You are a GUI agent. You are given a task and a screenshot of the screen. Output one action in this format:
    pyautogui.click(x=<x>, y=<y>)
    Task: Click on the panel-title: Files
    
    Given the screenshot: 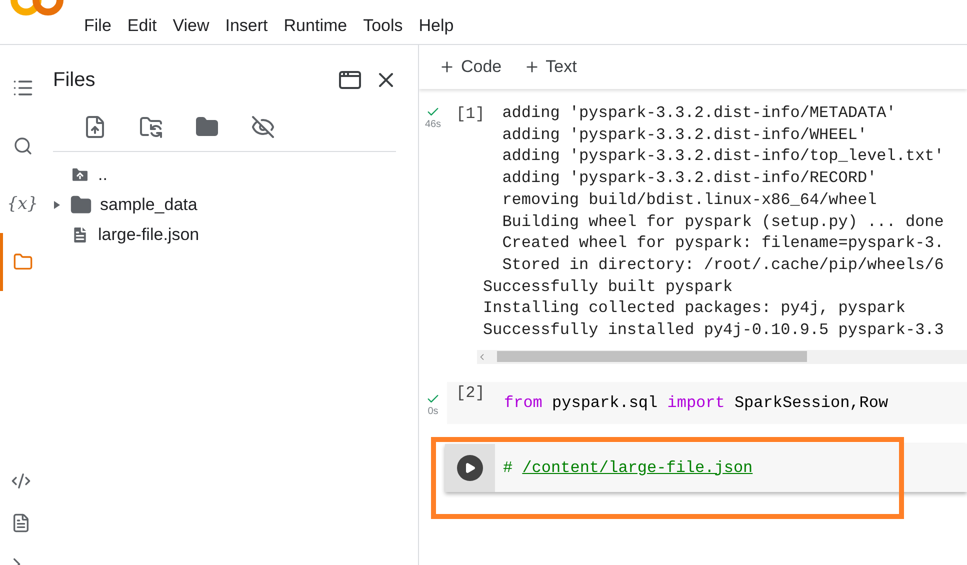 What is the action you would take?
    pyautogui.click(x=74, y=80)
    